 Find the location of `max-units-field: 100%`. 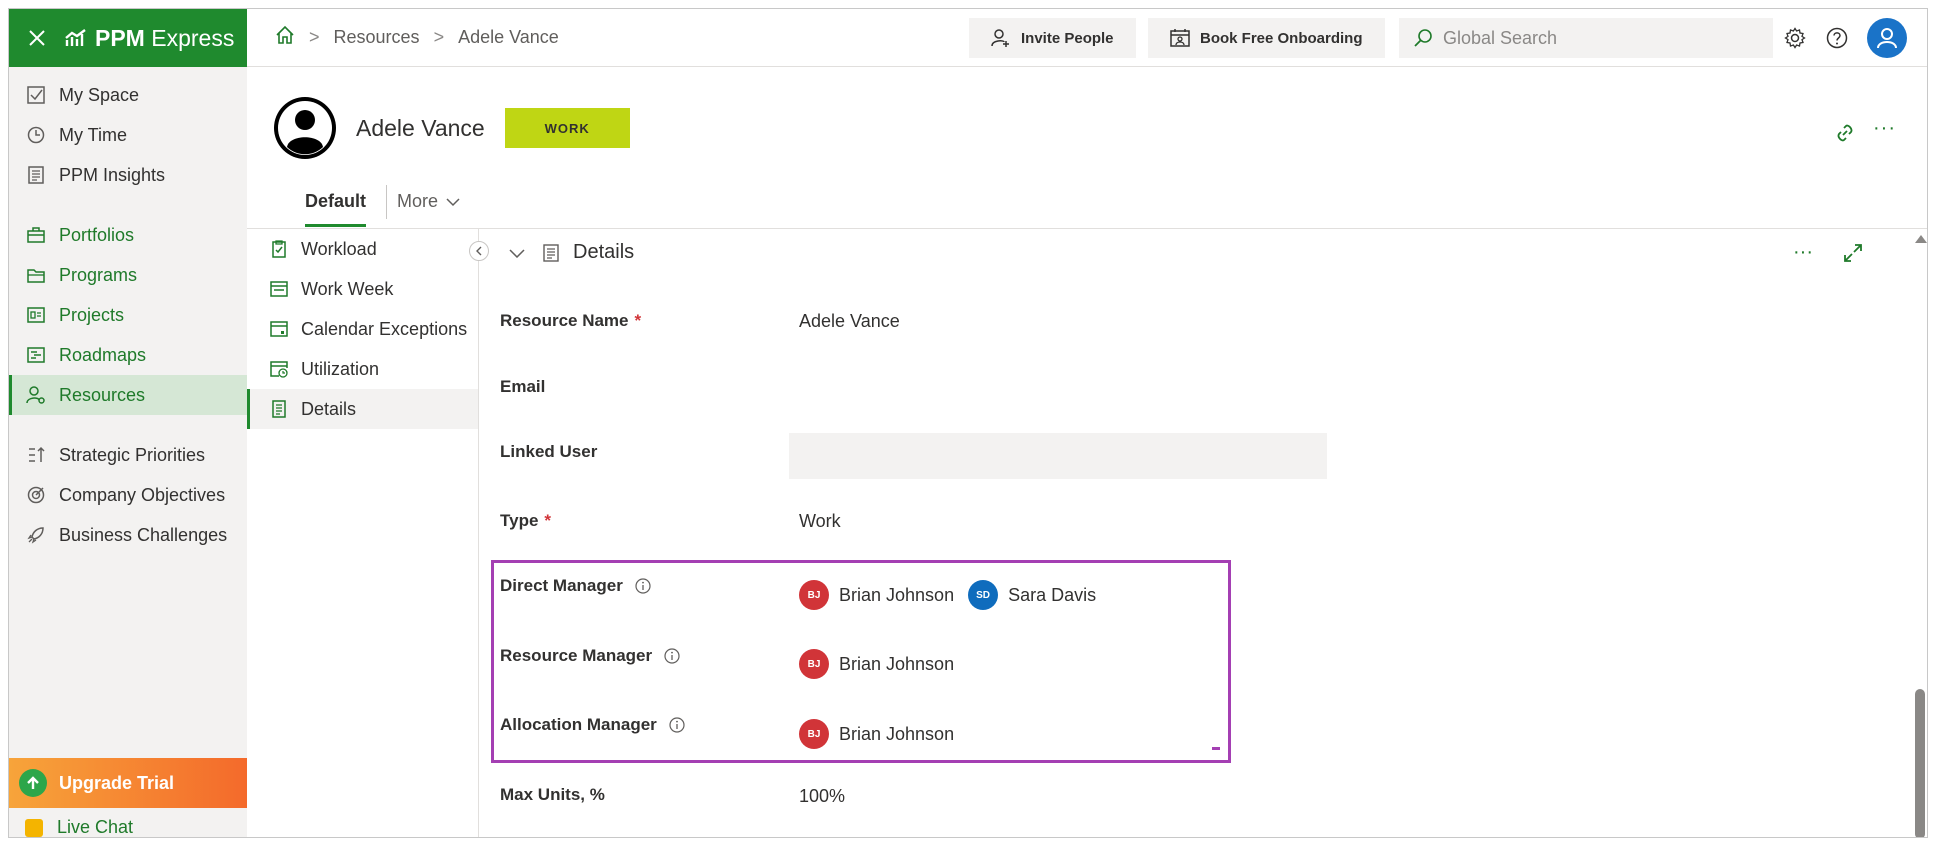

max-units-field: 100% is located at coordinates (822, 796).